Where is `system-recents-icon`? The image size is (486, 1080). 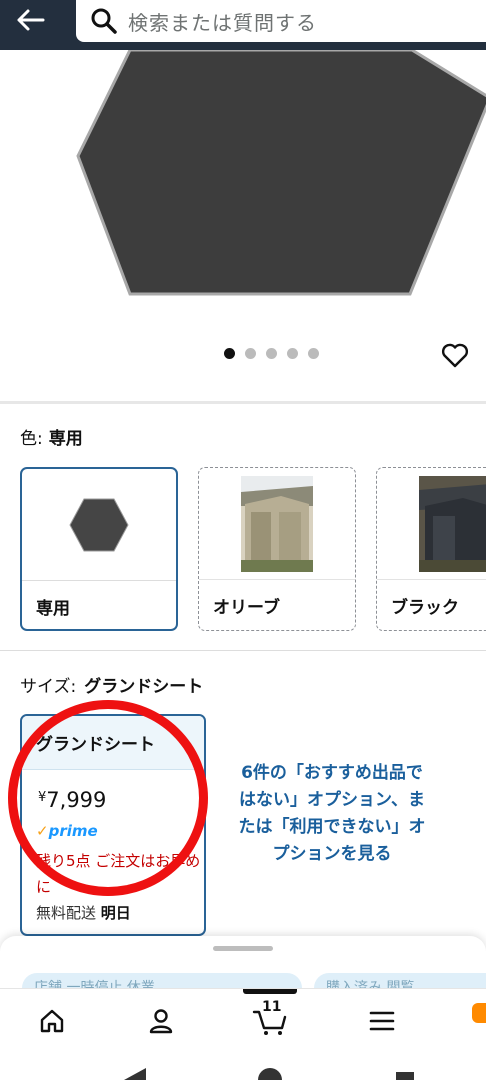 system-recents-icon is located at coordinates (405, 1076).